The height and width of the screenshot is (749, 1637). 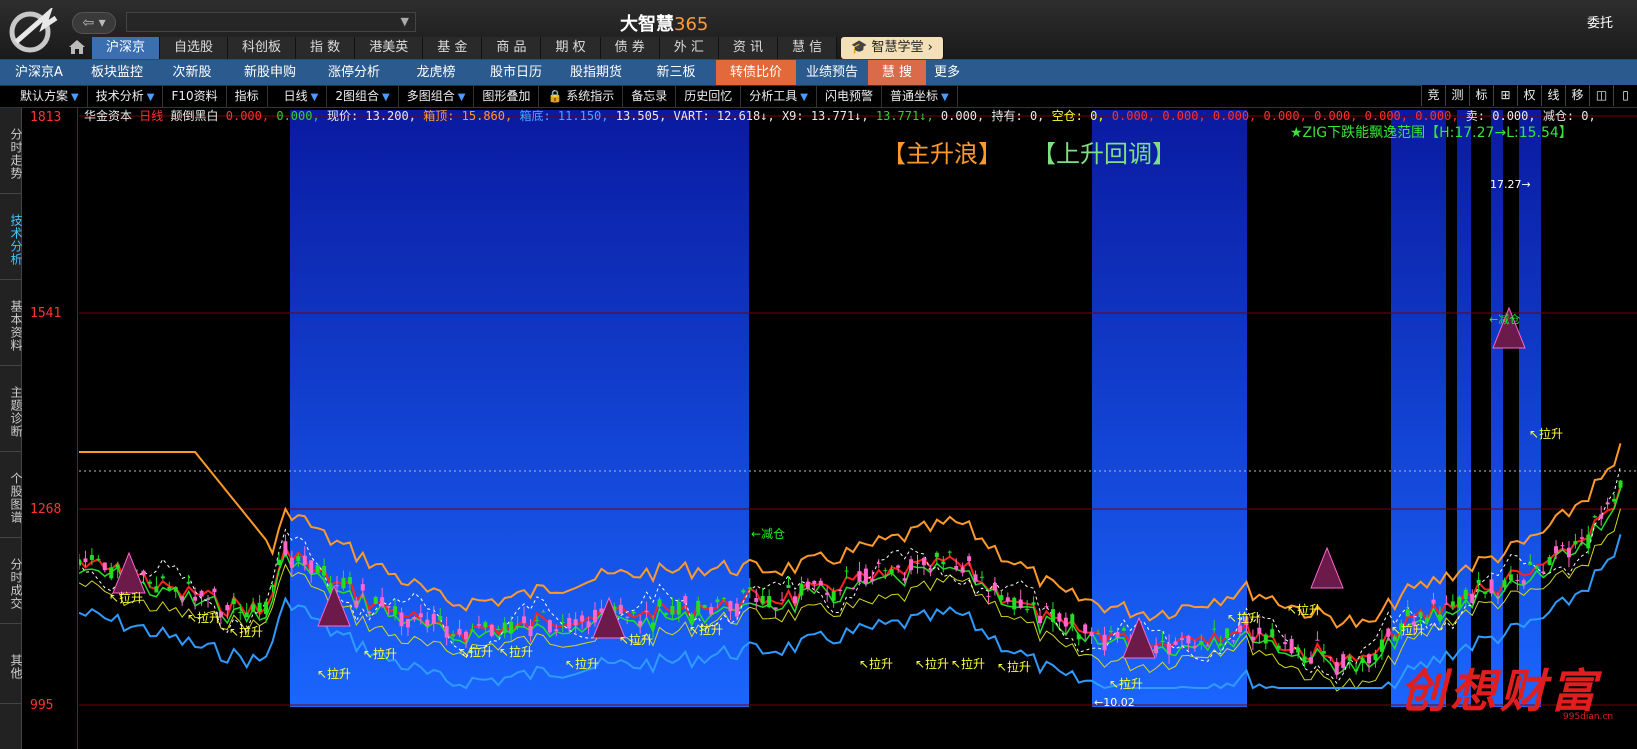 What do you see at coordinates (46, 117) in the screenshot?
I see `y-tick: 1813` at bounding box center [46, 117].